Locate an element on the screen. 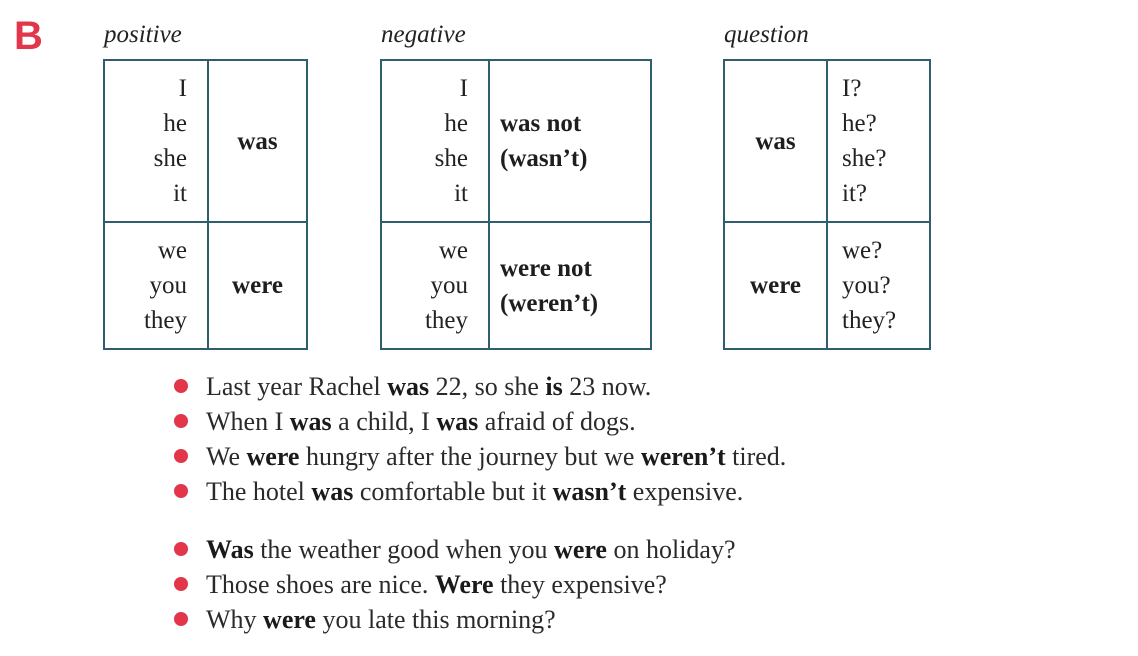 Image resolution: width=1138 pixels, height=656 pixels. negative-singular-verb-cell: was not (wasn’t) is located at coordinates (570, 141).